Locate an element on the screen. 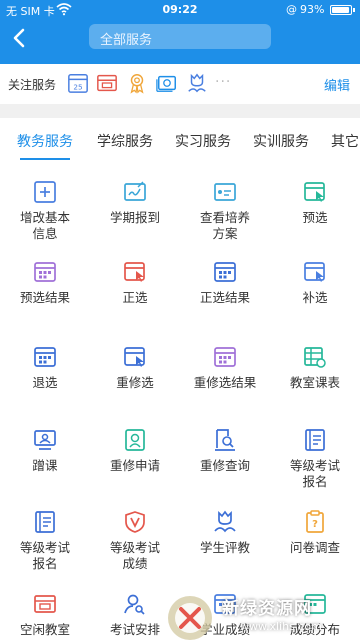  active-tab-indicator is located at coordinates (45, 159).